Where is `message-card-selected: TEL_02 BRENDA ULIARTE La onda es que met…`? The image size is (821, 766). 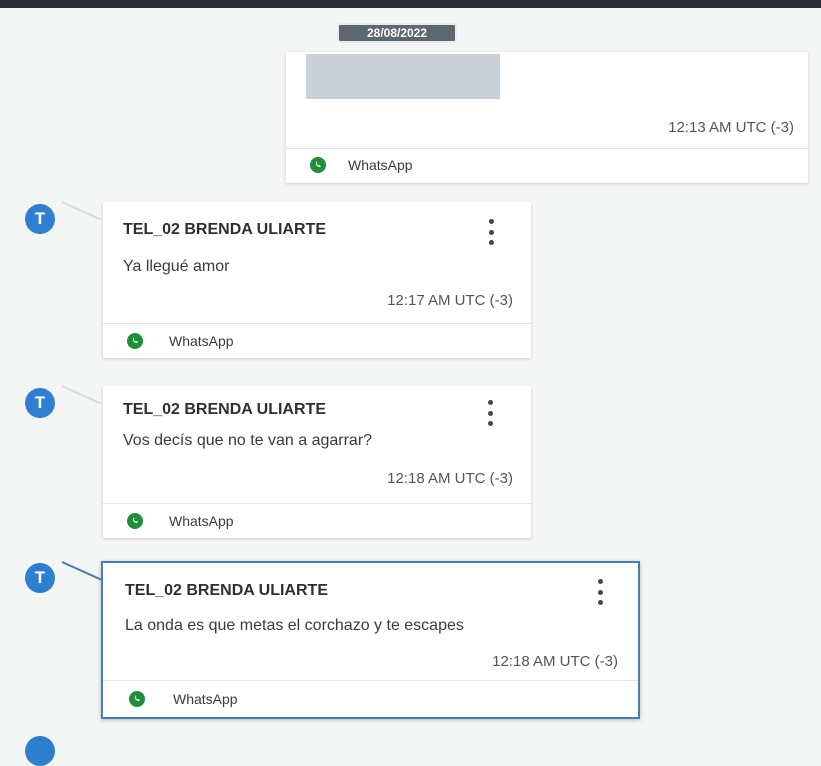
message-card-selected: TEL_02 BRENDA ULIARTE La onda es que met… is located at coordinates (370, 640).